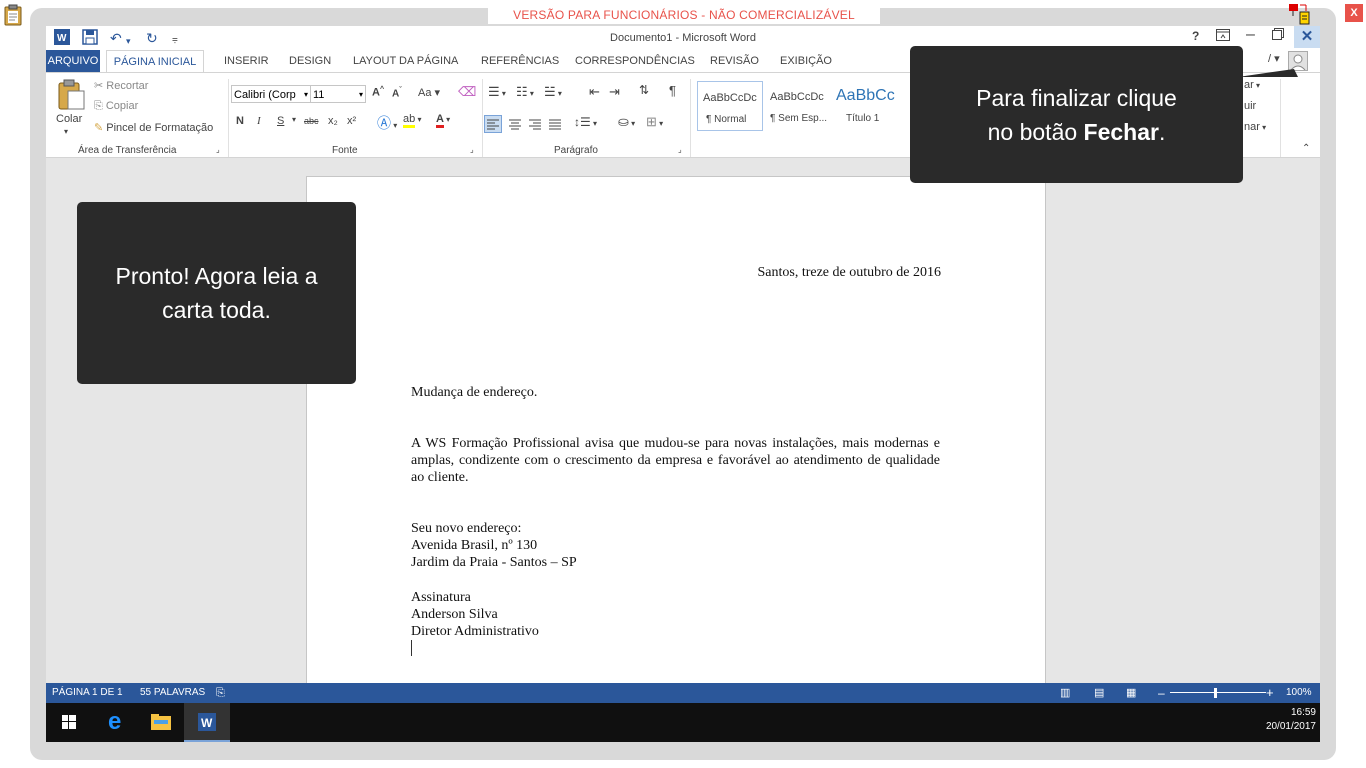 The image size is (1366, 768). I want to click on underline-dropdown-icon: ▾, so click(294, 119).